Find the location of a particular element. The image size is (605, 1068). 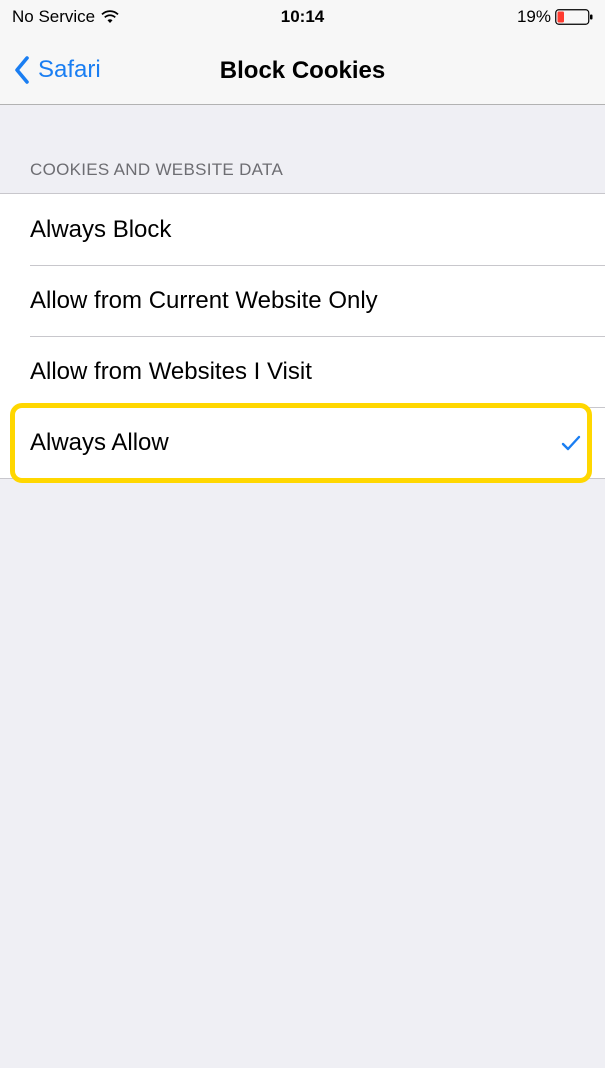

status-time: 10:14 is located at coordinates (302, 16).